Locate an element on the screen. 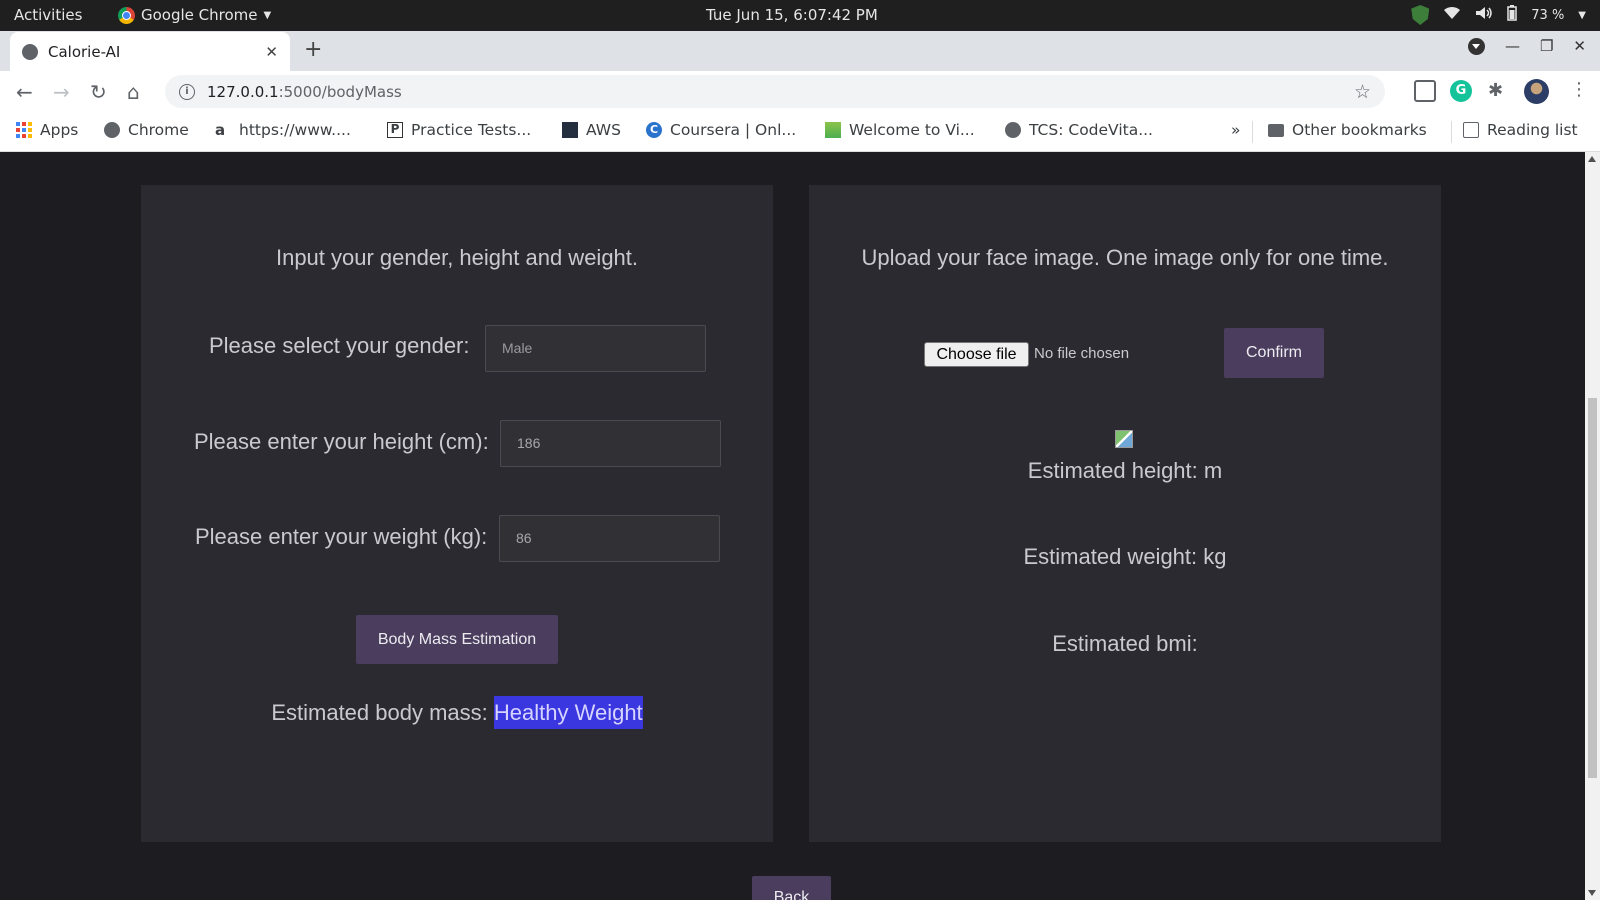  height-label: Please enter your height (cm): is located at coordinates (341, 441).